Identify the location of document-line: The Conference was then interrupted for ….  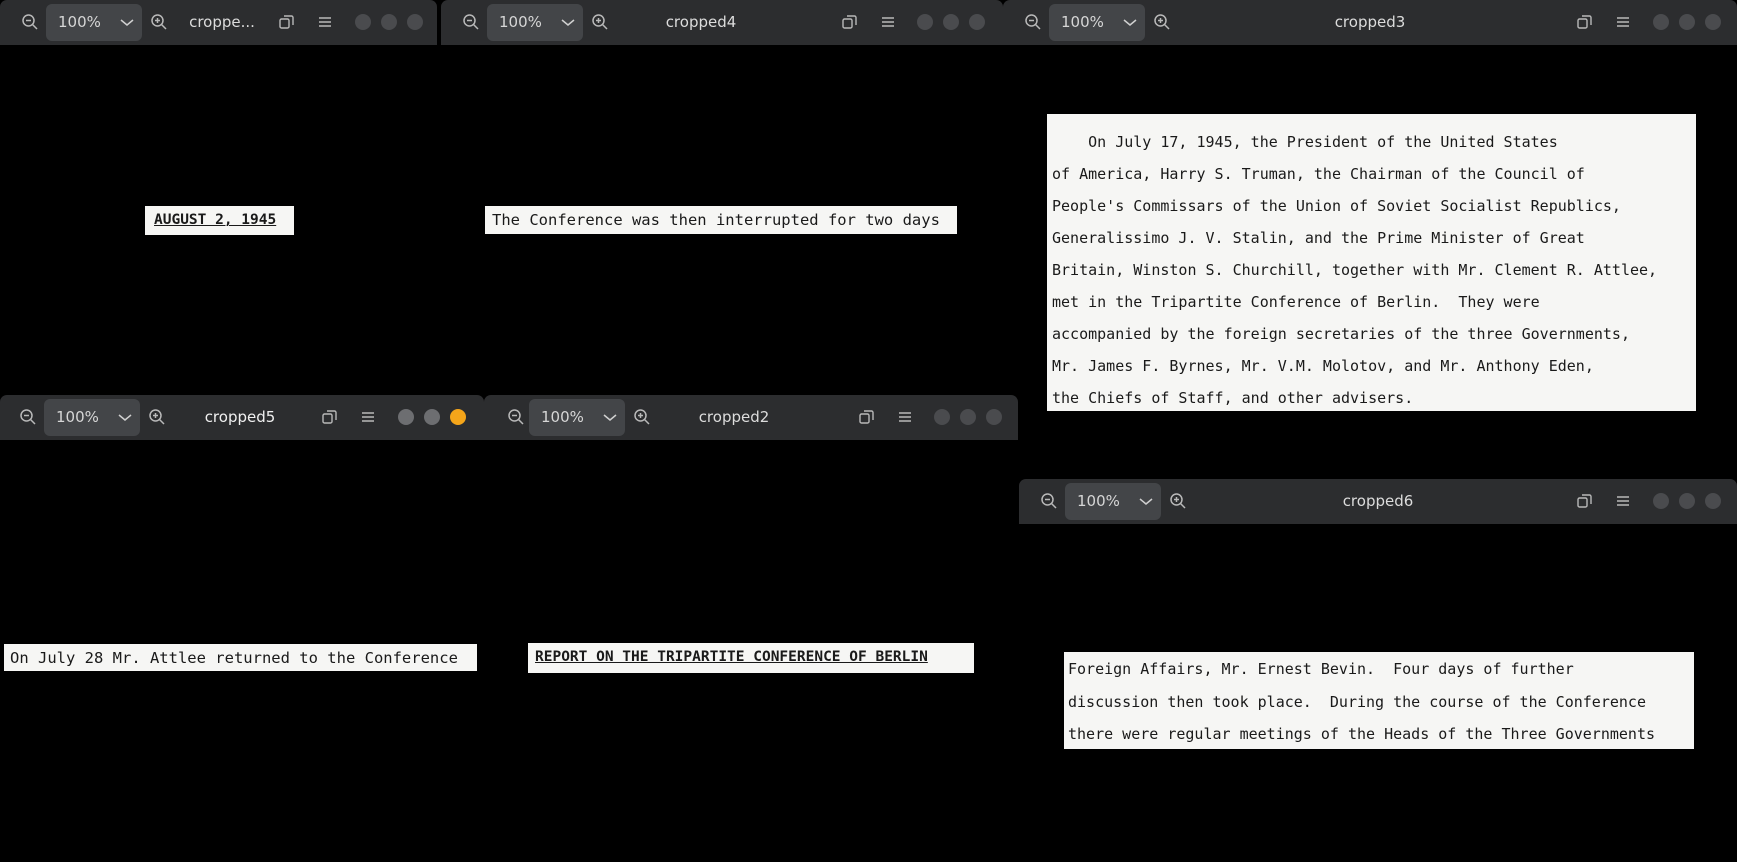
(716, 220).